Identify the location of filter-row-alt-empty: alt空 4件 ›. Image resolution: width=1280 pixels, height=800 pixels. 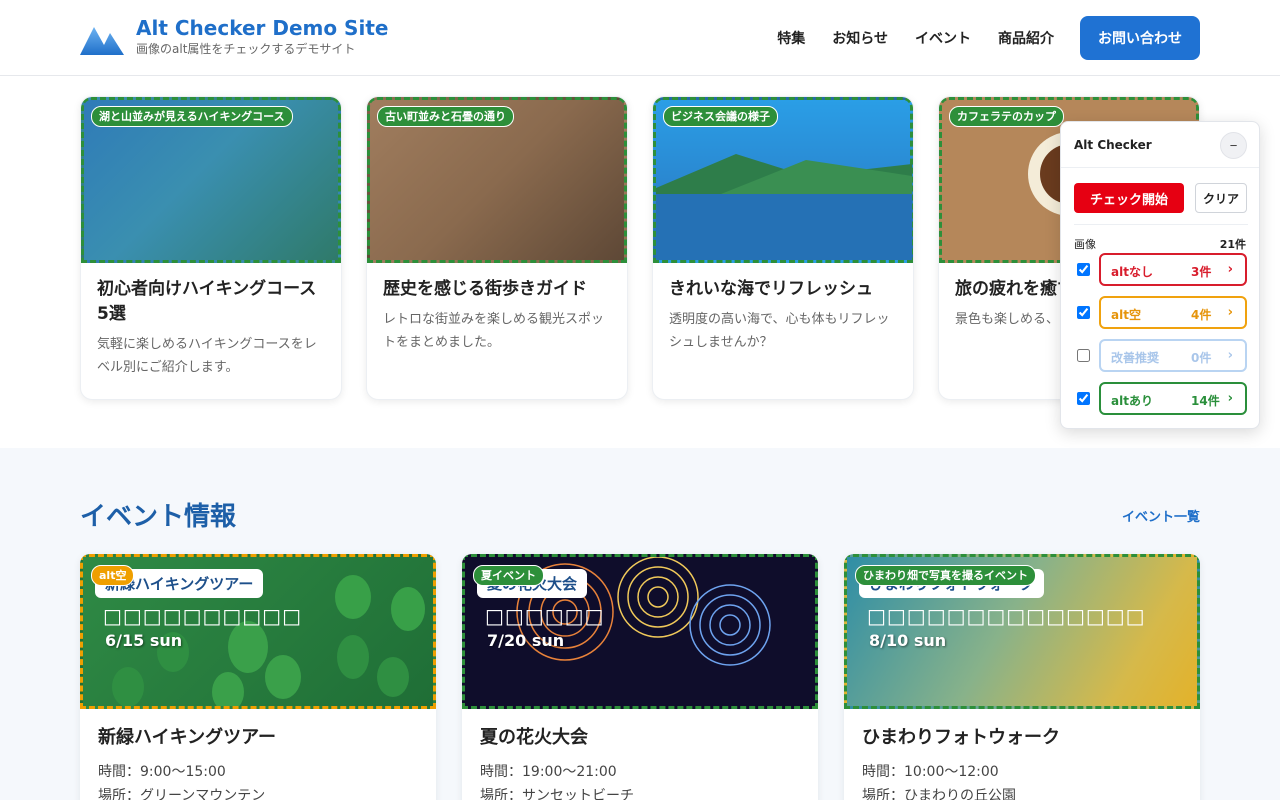
(1163, 312).